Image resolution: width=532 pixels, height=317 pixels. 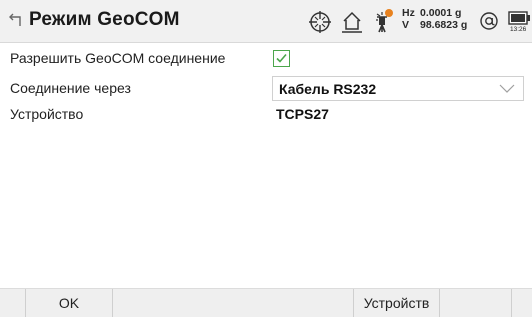 I want to click on softkey-edge-left, so click(x=13, y=303).